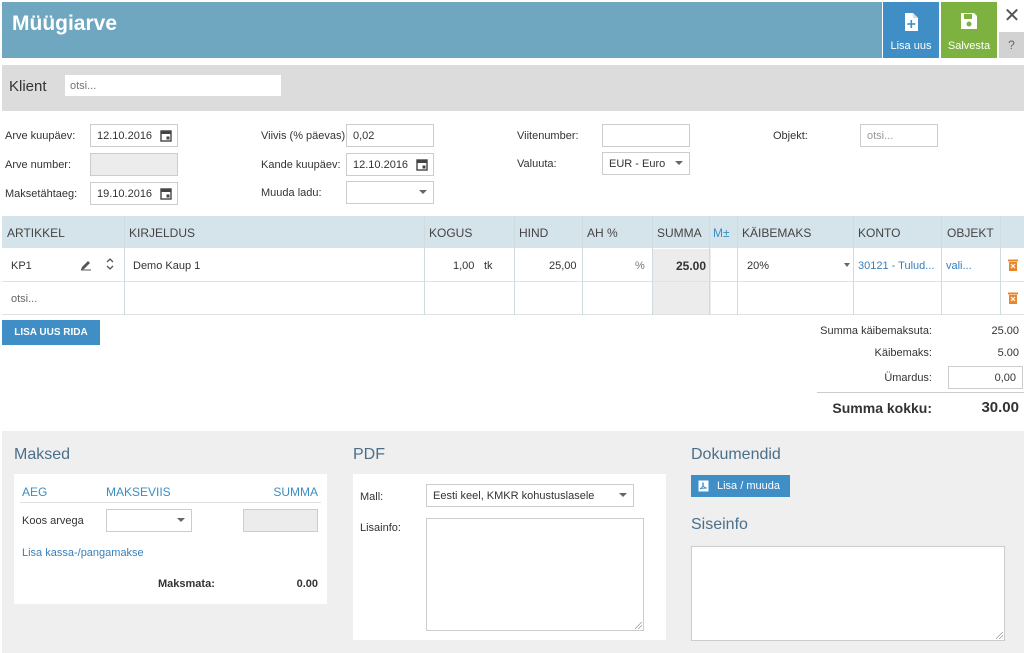  Describe the element at coordinates (390, 164) in the screenshot. I see `entry-date-field: 12.10.2016` at that location.